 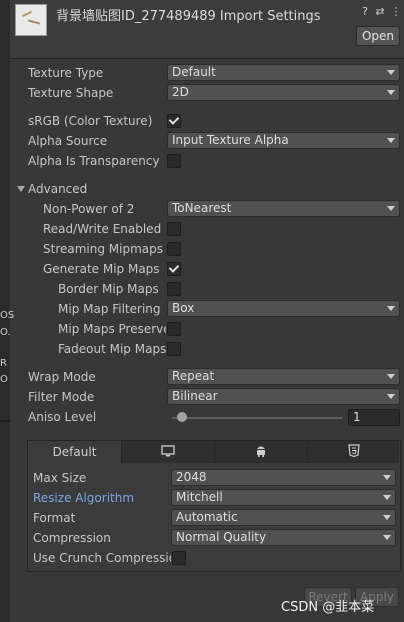 I want to click on texture-shape-dropdown: 2D, so click(x=283, y=92).